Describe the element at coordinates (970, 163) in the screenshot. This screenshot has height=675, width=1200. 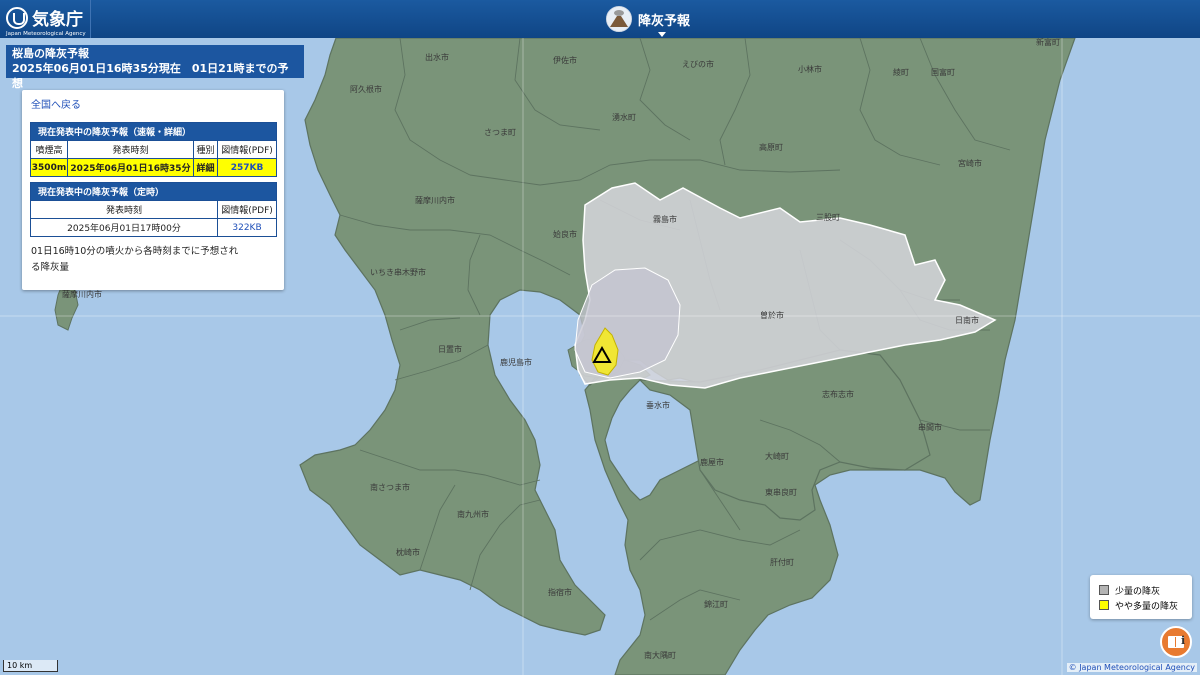
I see `place-label: 宮崎市` at that location.